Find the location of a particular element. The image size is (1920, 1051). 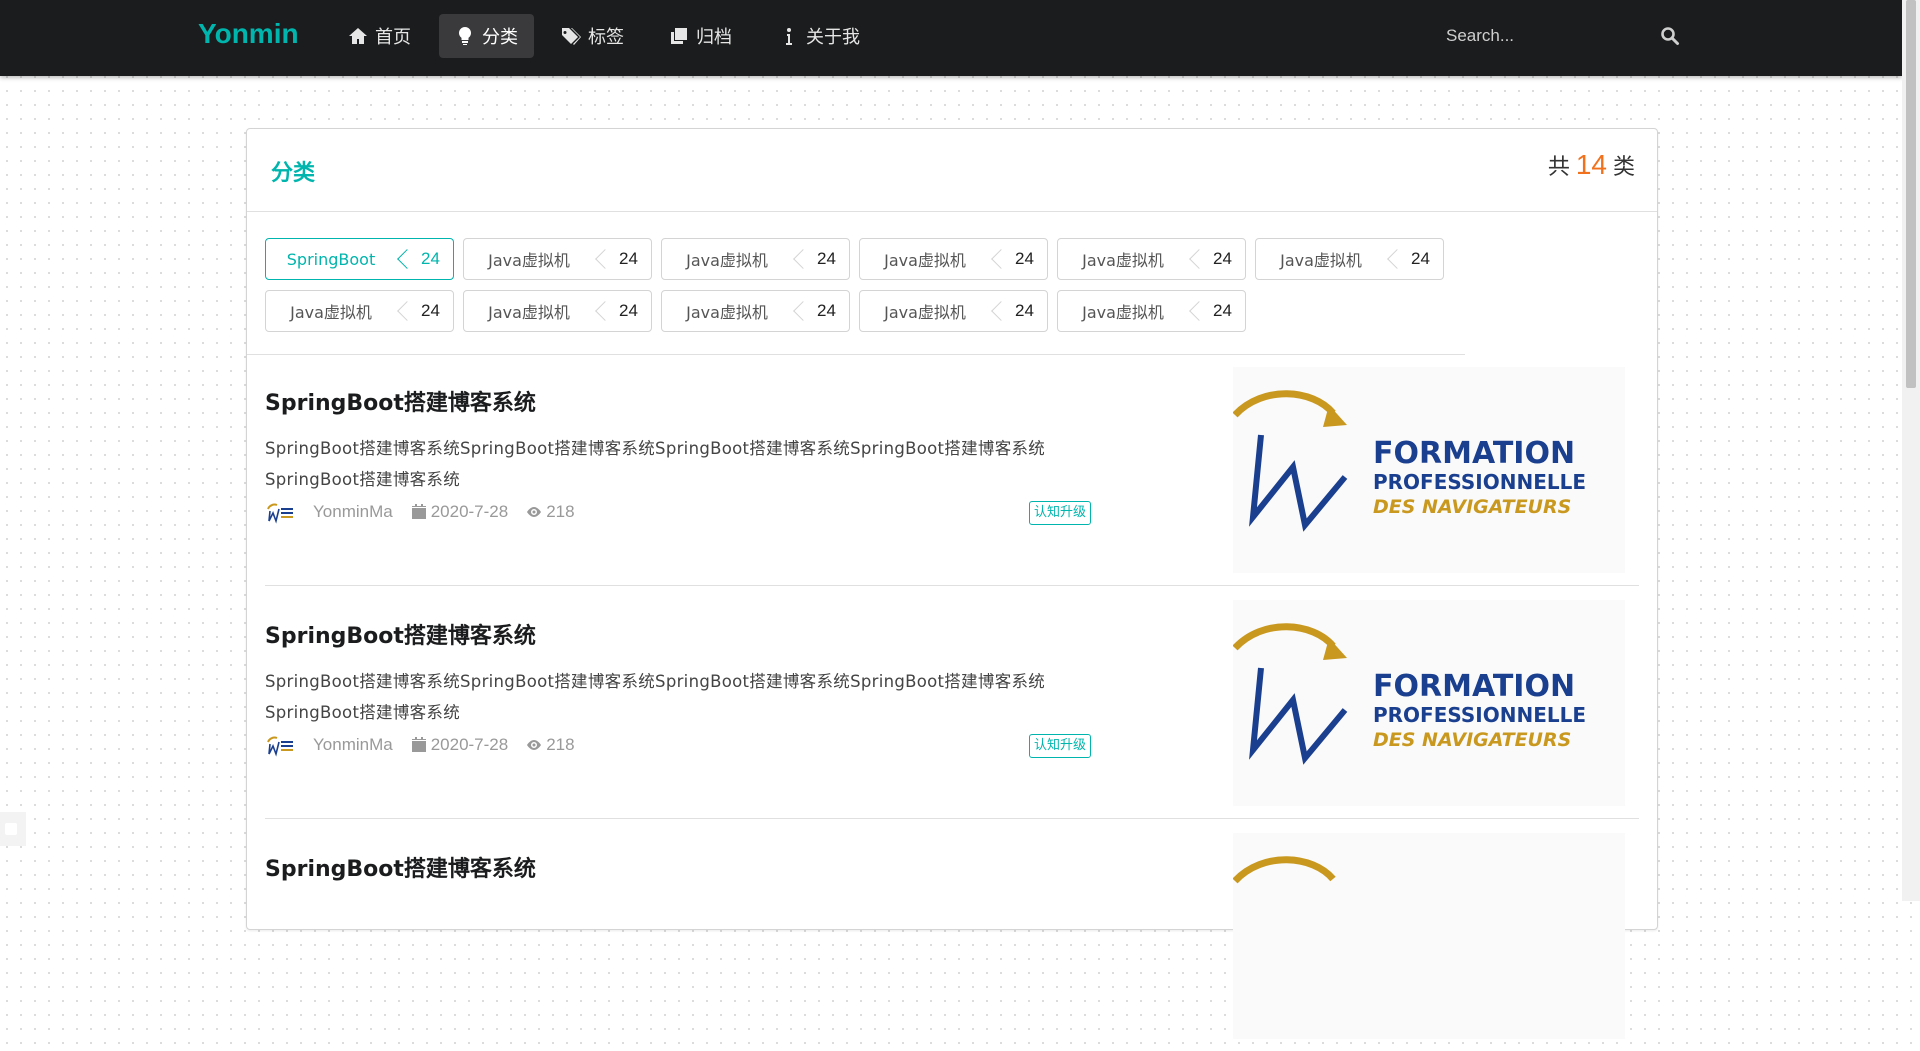

nav-tags: 标签 is located at coordinates (592, 36).